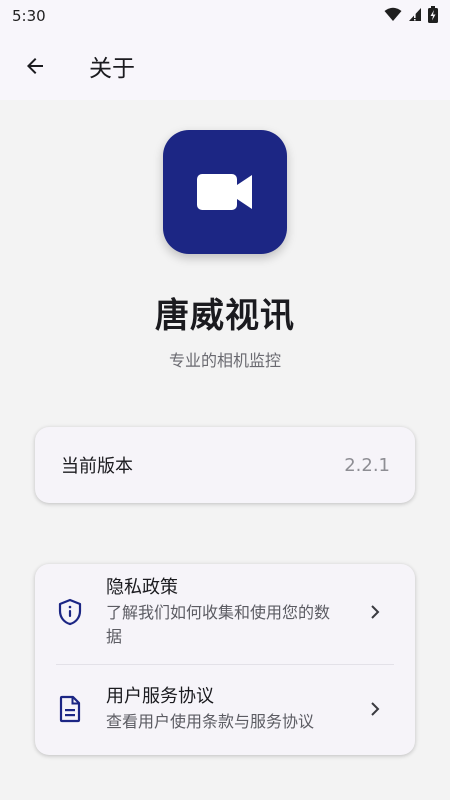  I want to click on status-icons, so click(411, 16).